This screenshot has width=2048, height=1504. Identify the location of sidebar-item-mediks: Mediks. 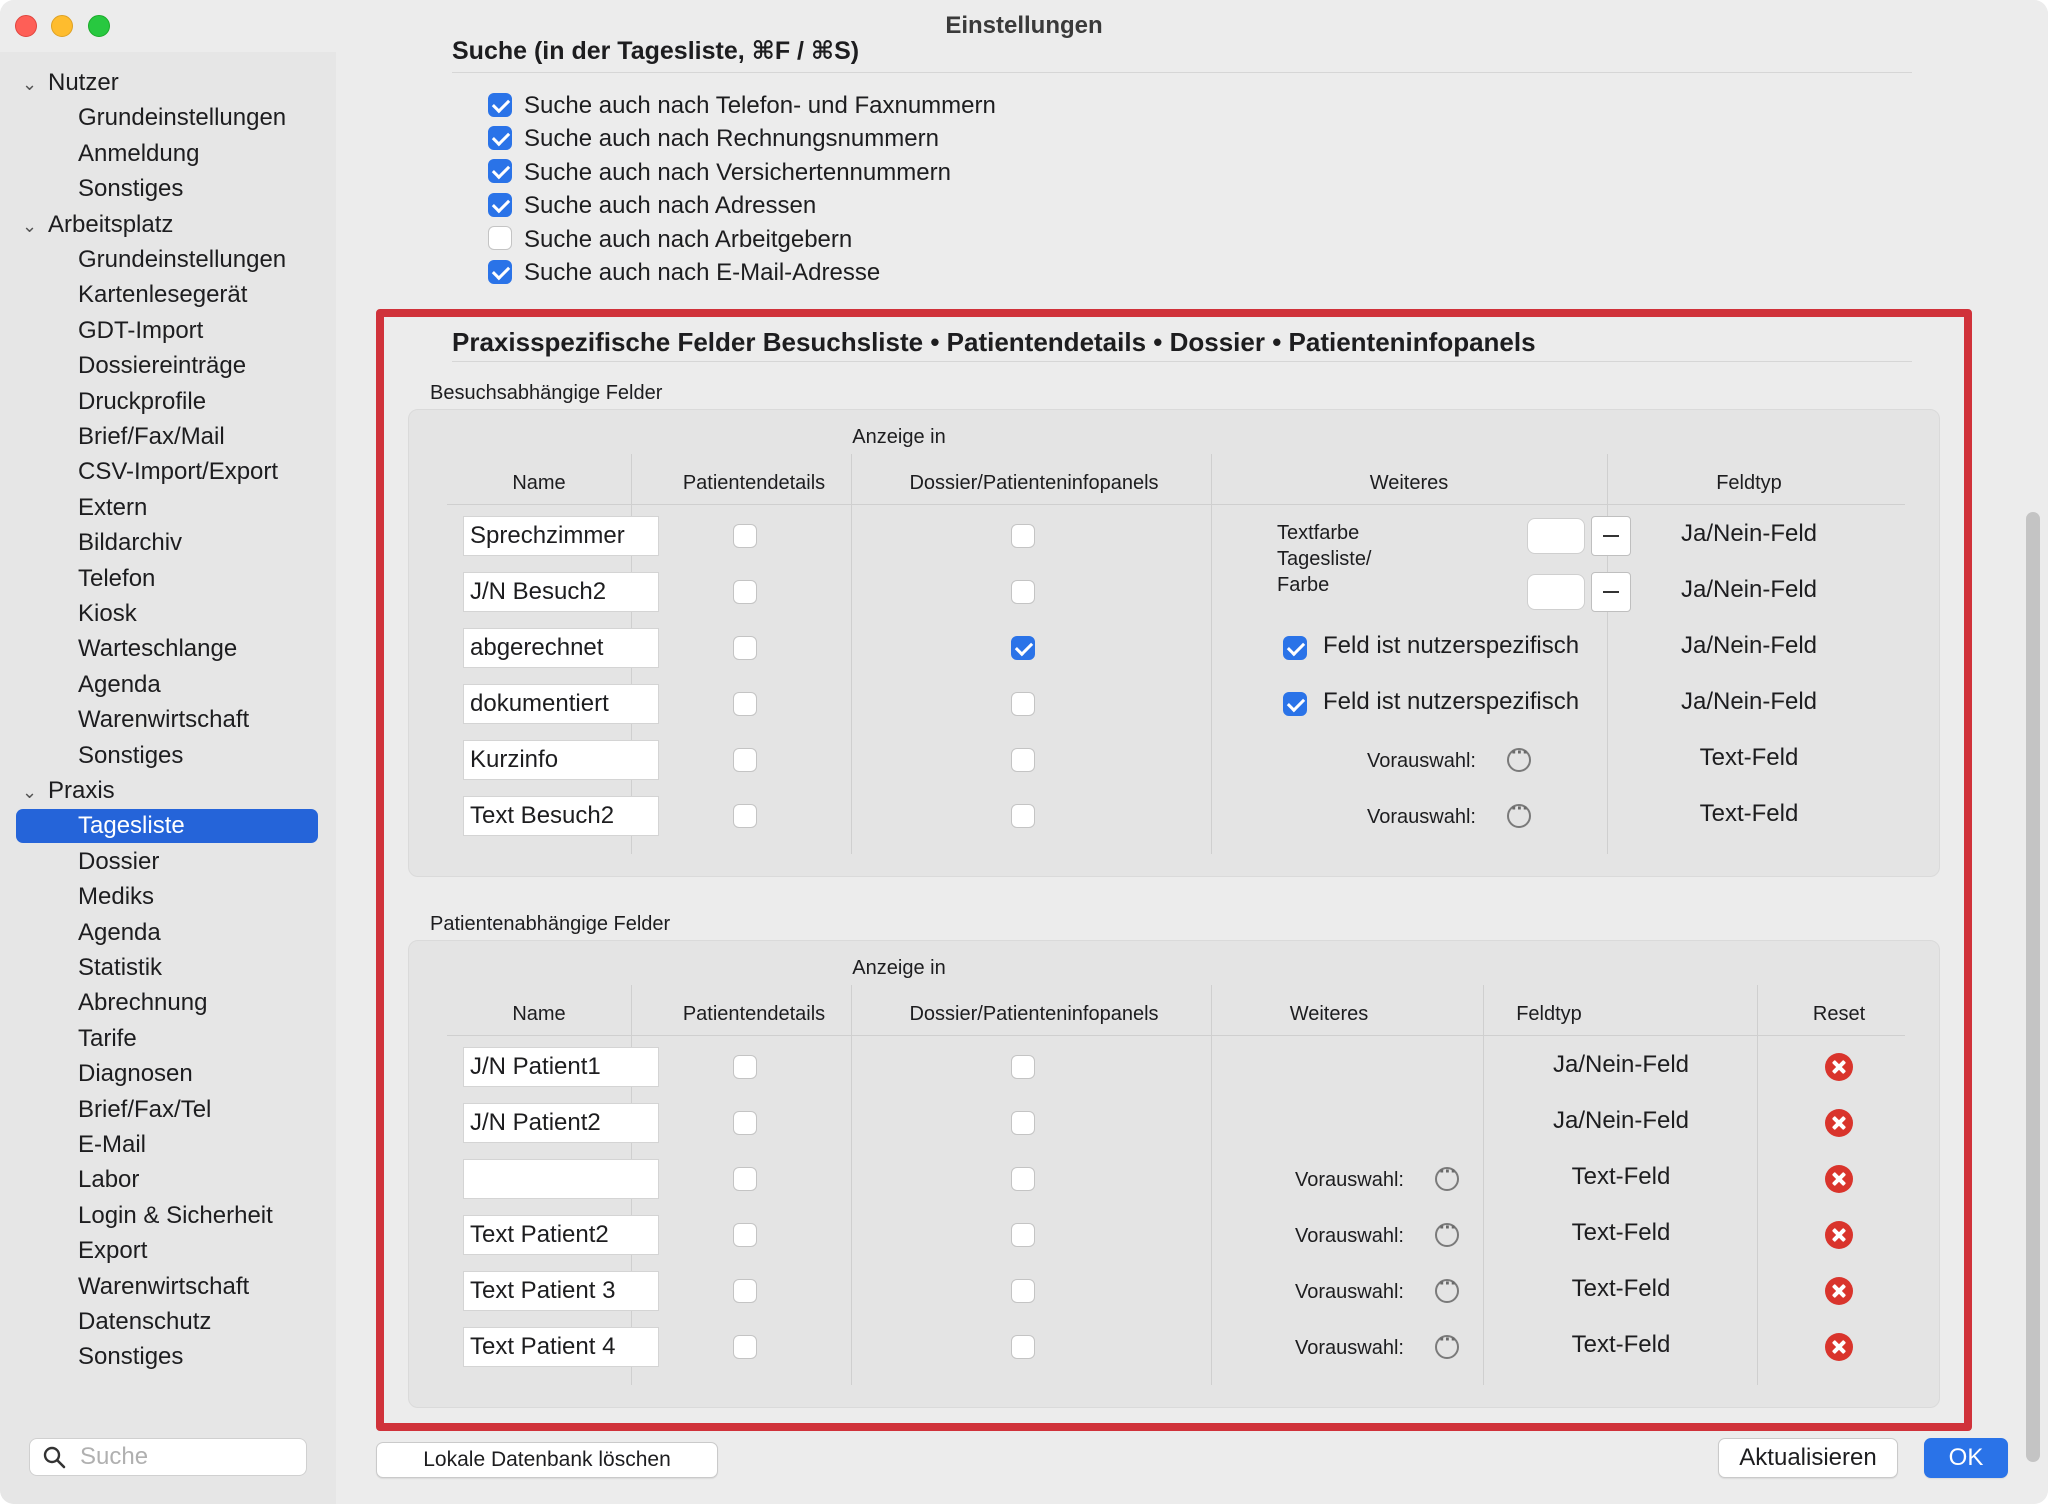
(116, 897).